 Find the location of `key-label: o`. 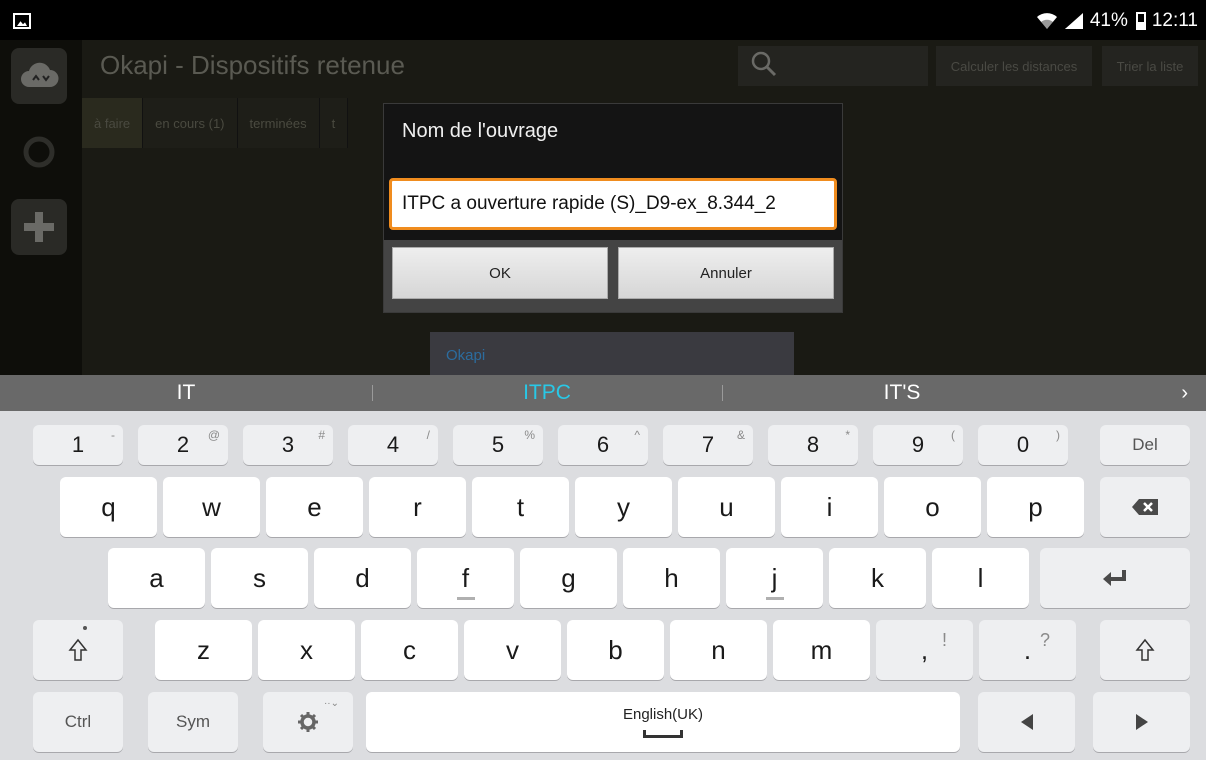

key-label: o is located at coordinates (932, 506).